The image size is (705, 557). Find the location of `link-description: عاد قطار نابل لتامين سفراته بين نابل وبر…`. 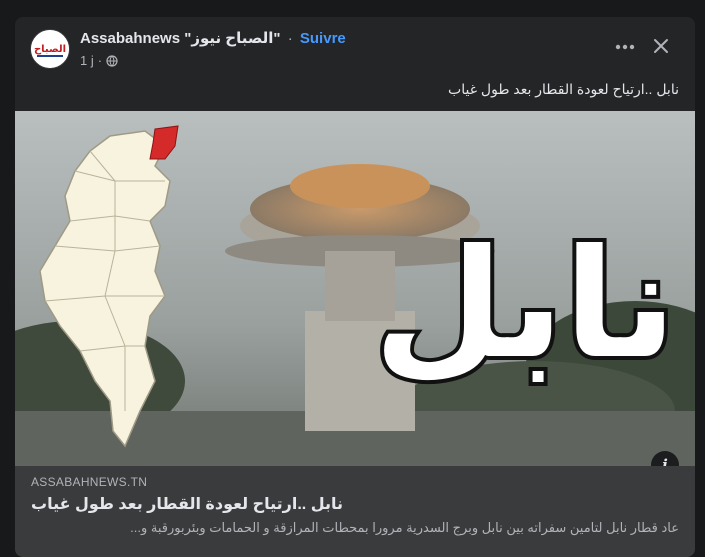

link-description: عاد قطار نابل لتامين سفراته بين نابل وبر… is located at coordinates (404, 527).